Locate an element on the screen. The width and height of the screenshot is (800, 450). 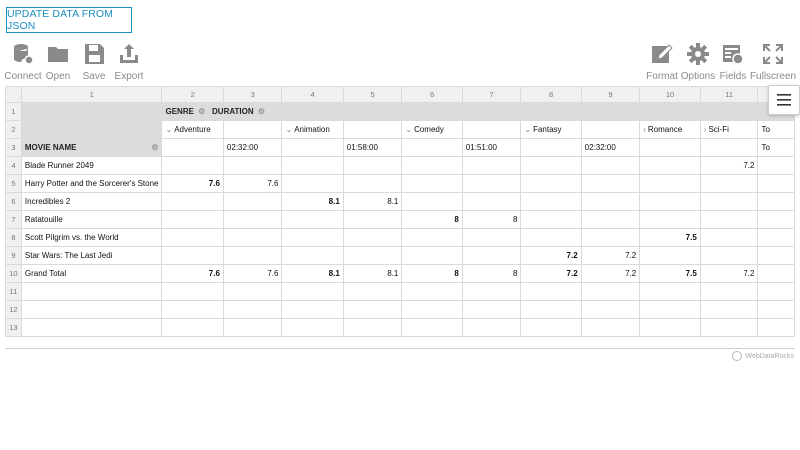
movie-name-cell: Blade Runner 2049 is located at coordinates (91, 165).